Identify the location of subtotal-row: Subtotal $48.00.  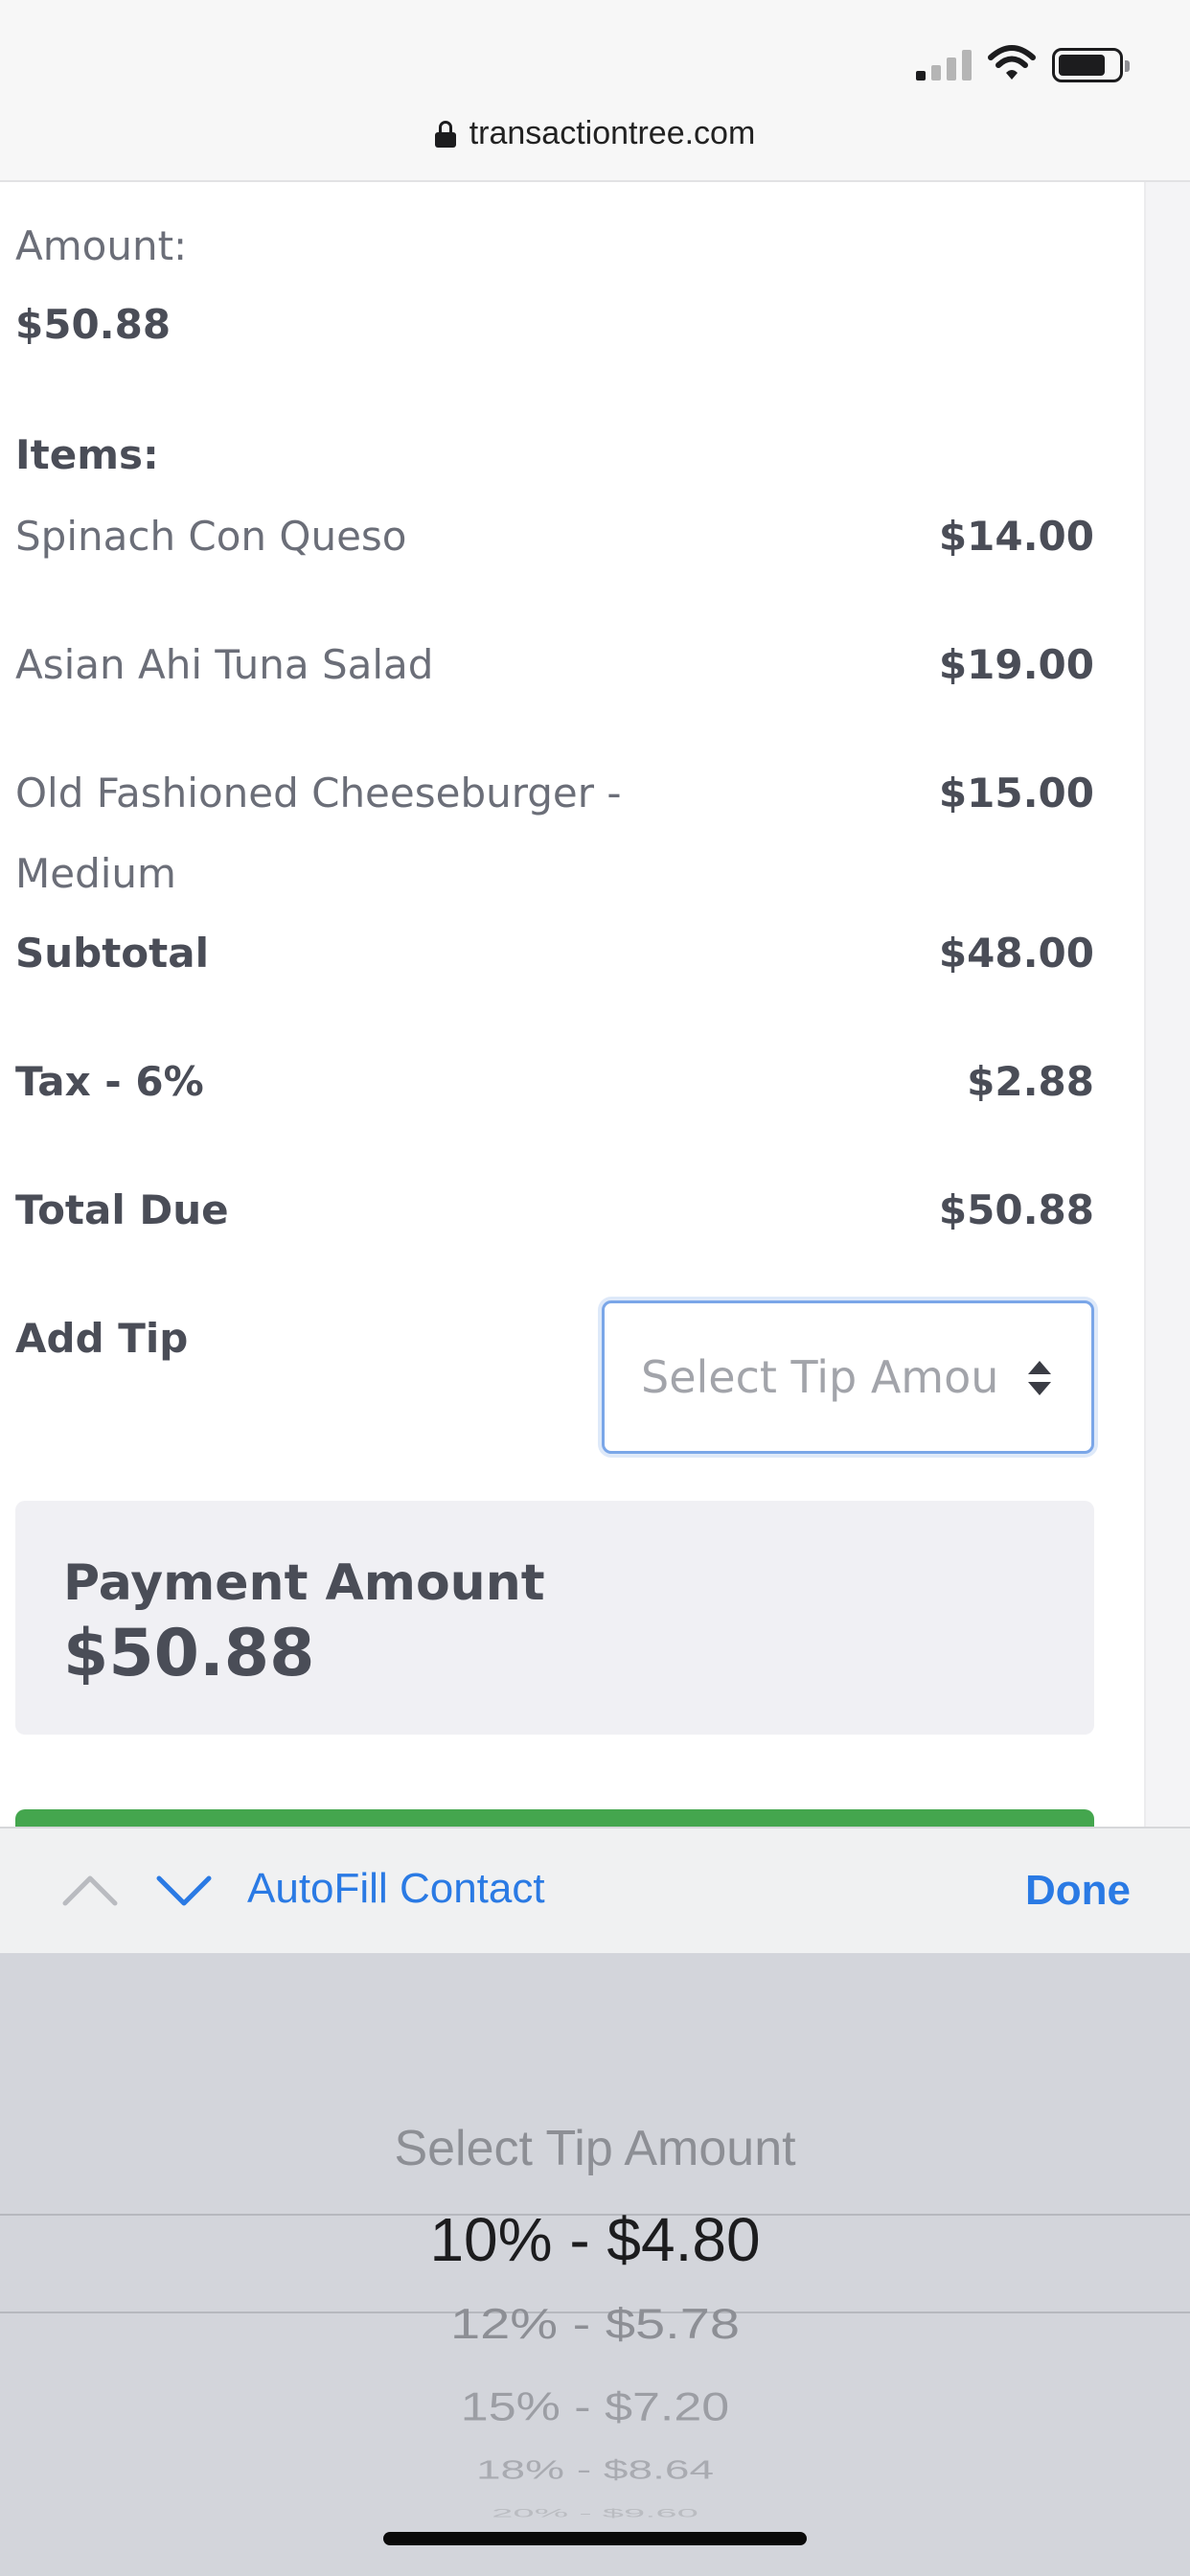
(555, 953).